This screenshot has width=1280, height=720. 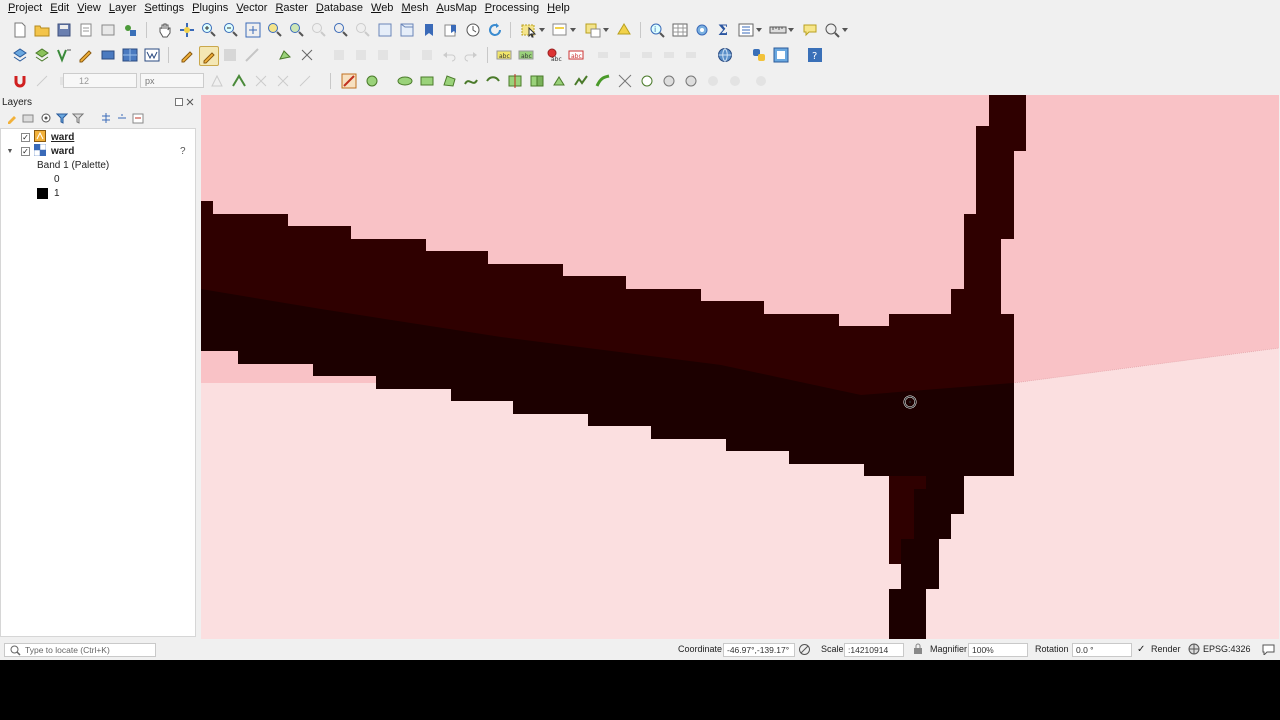 What do you see at coordinates (1102, 650) in the screenshot?
I see `rotation-field: 0.0 °` at bounding box center [1102, 650].